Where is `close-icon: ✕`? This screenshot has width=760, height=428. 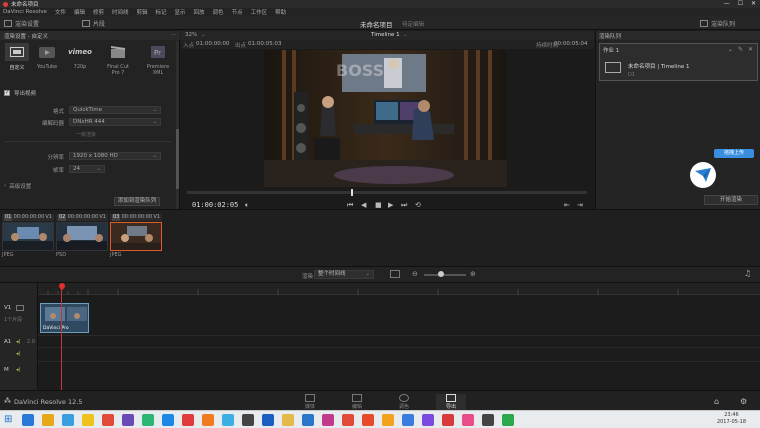 close-icon: ✕ is located at coordinates (750, 49).